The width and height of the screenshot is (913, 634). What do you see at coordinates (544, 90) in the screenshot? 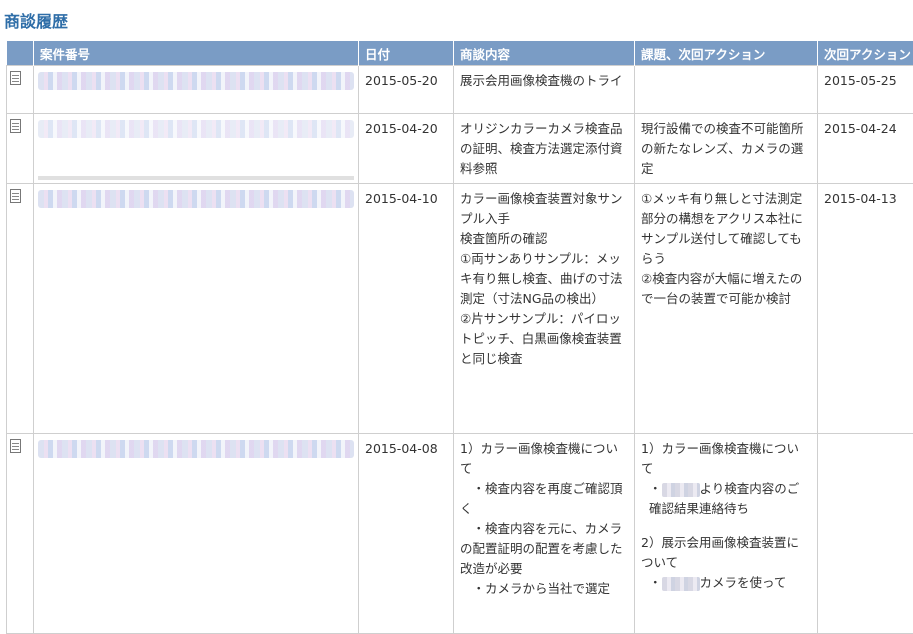
I see `content-cell: 展示会用画像検査機のトライ` at bounding box center [544, 90].